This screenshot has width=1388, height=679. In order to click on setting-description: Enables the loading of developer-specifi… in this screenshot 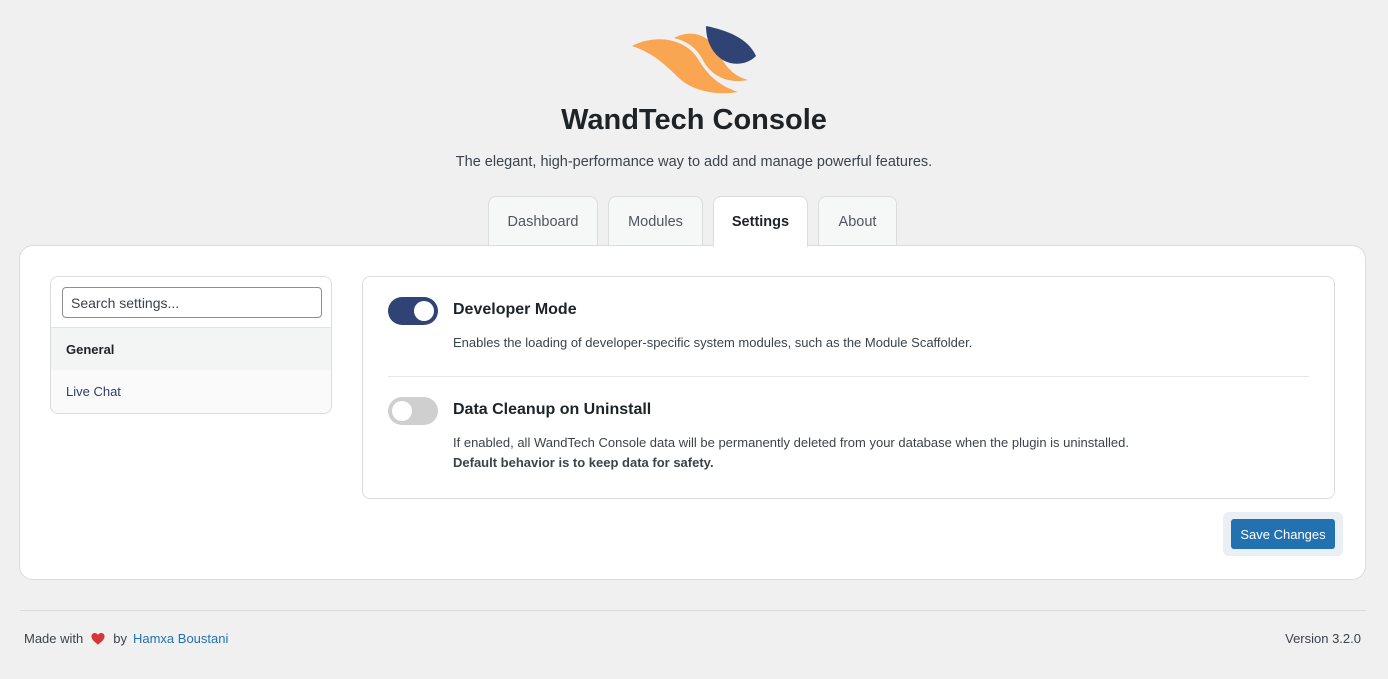, I will do `click(712, 343)`.